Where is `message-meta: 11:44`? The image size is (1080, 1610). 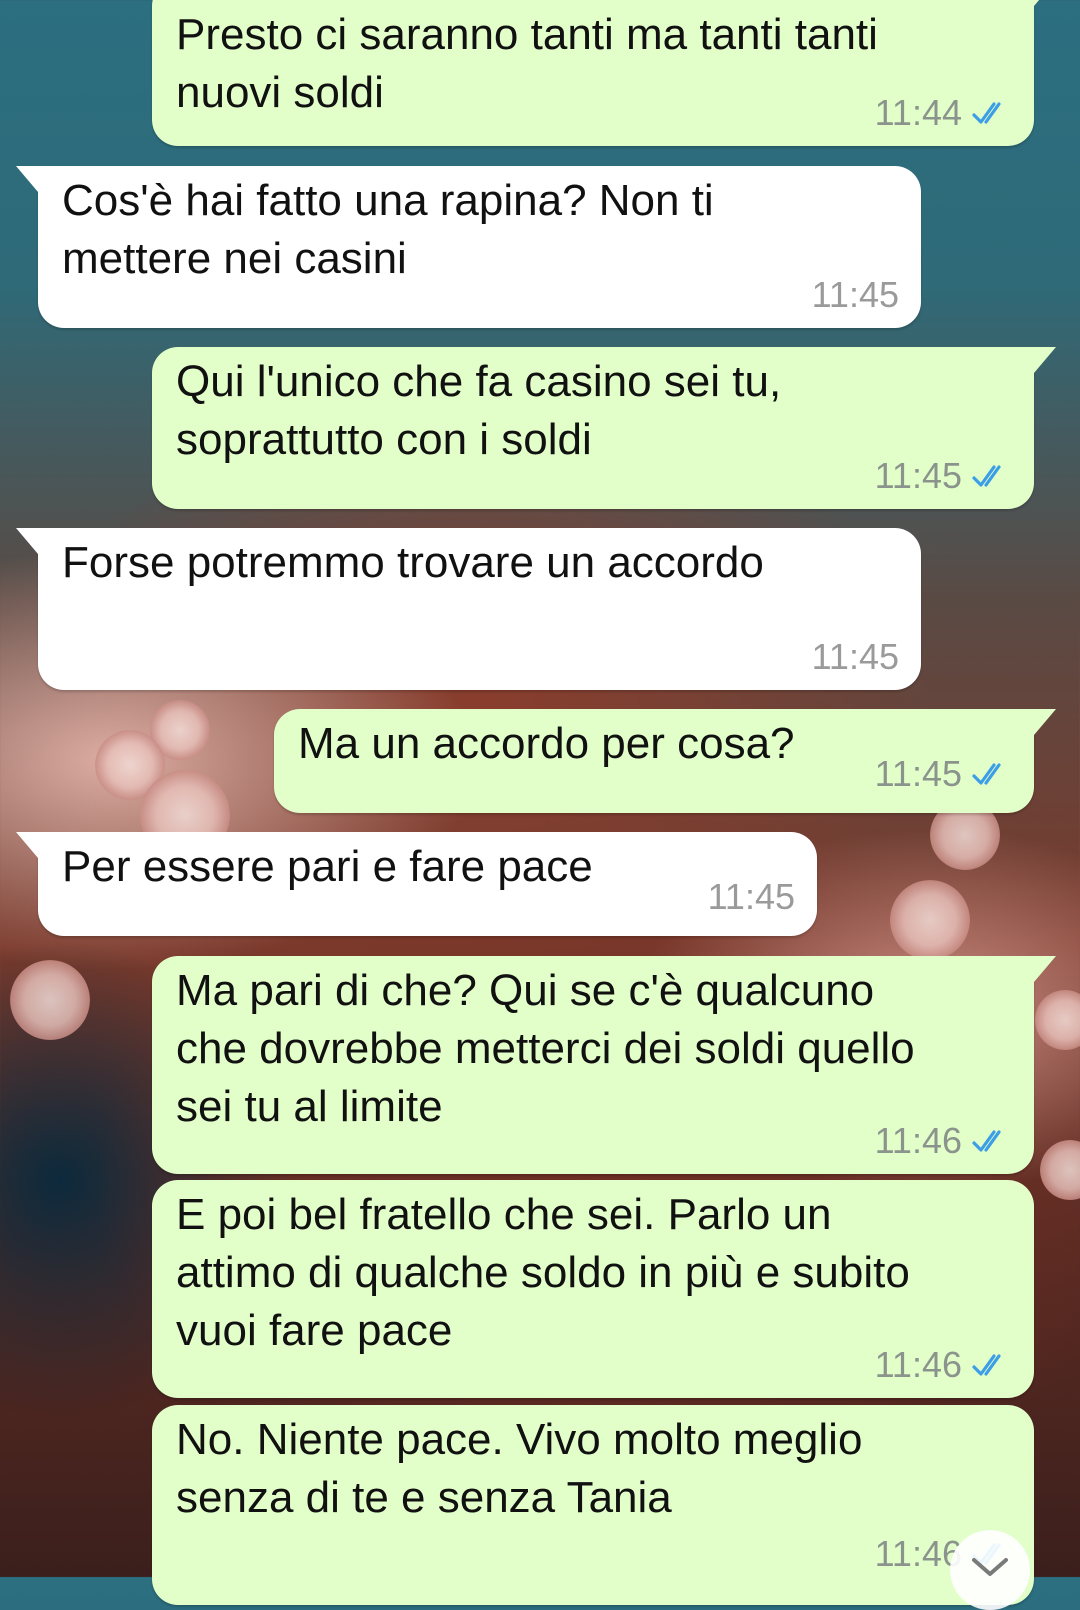 message-meta: 11:44 is located at coordinates (943, 113).